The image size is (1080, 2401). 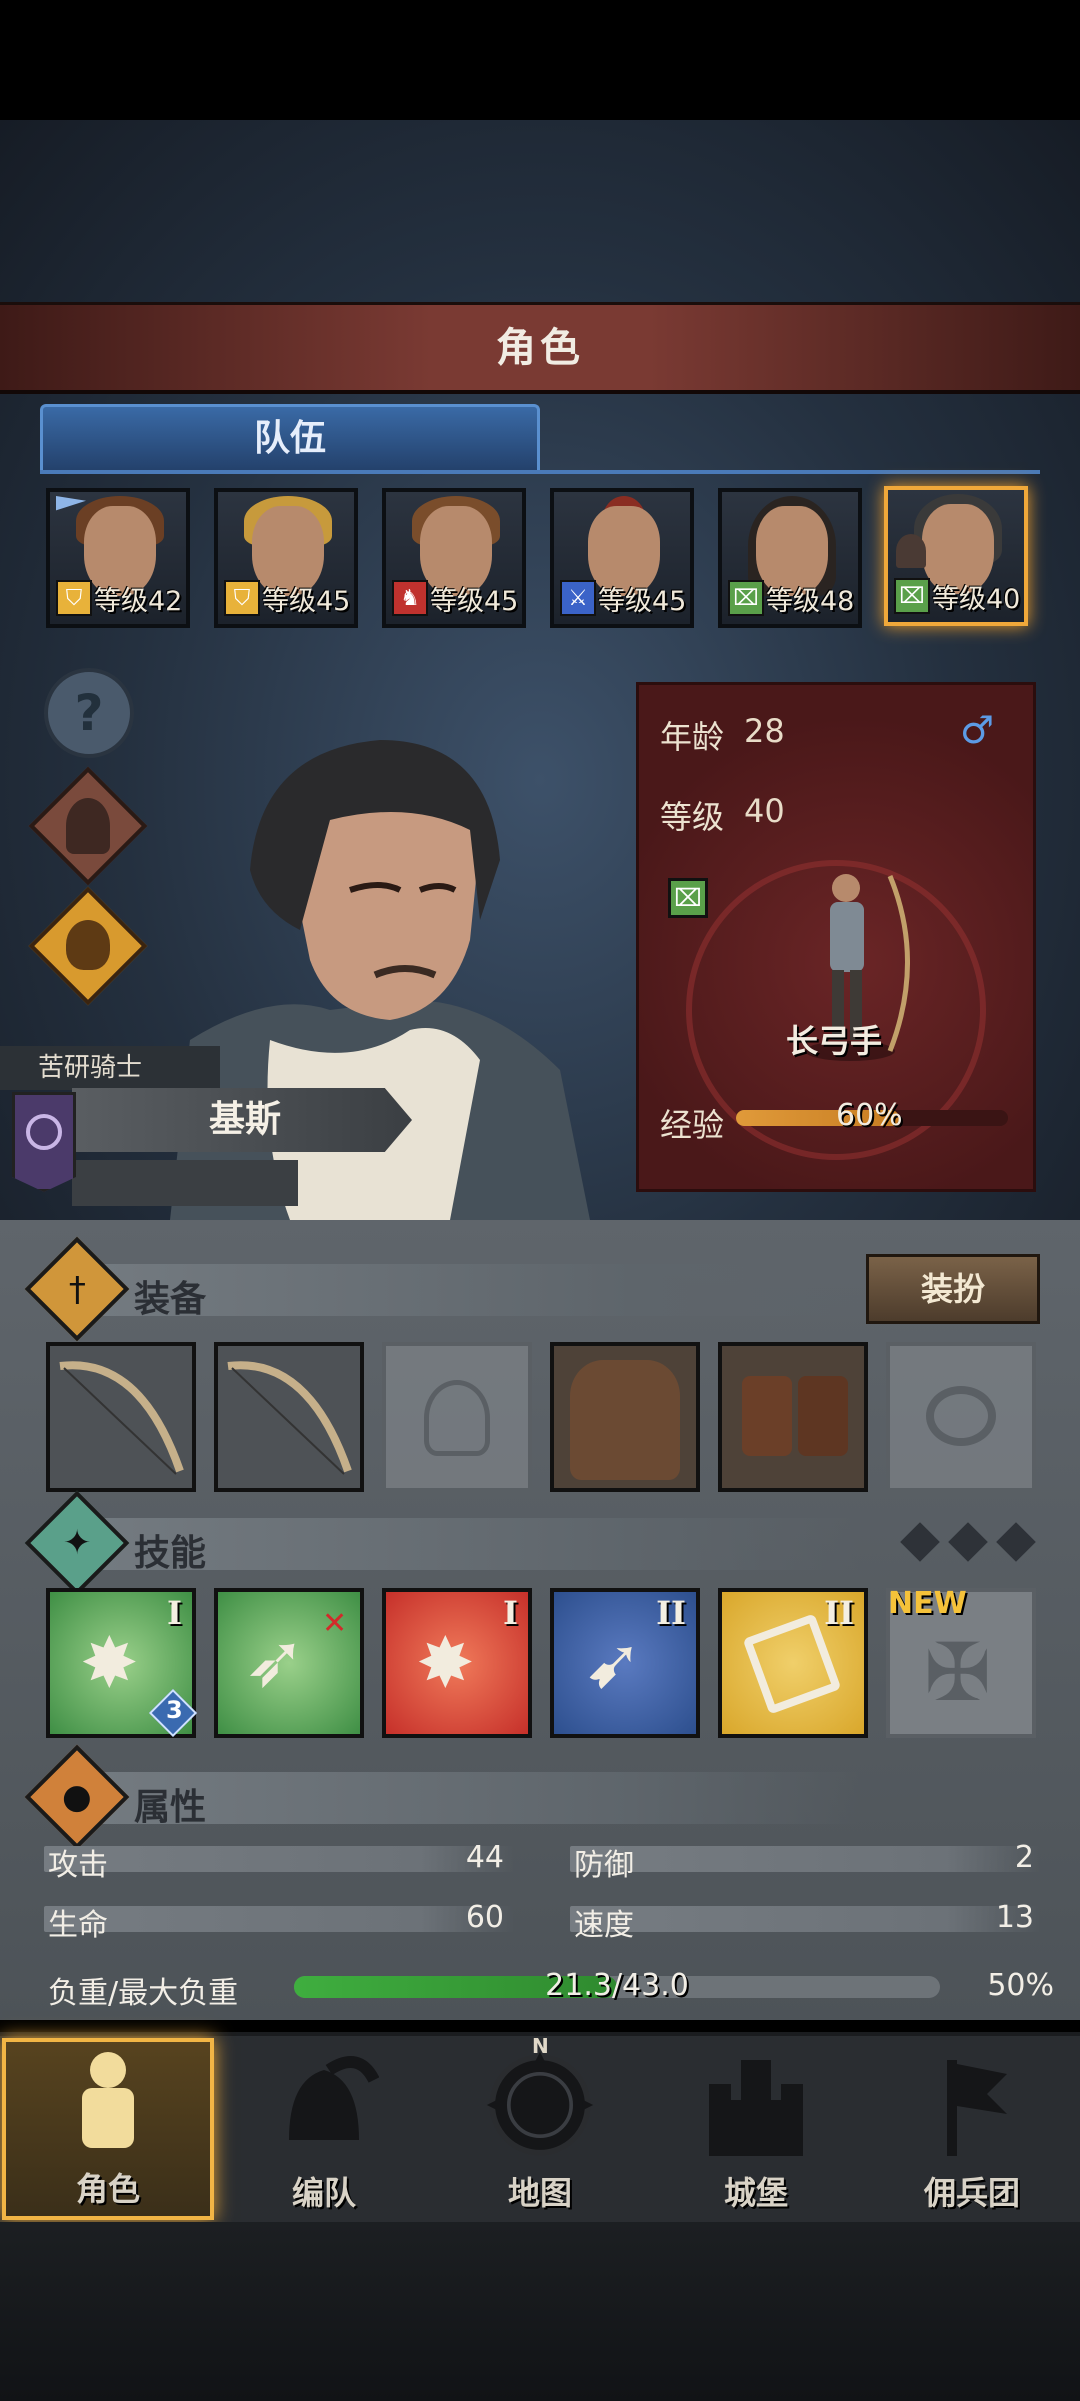 I want to click on exp-label: 经验, so click(x=692, y=1125).